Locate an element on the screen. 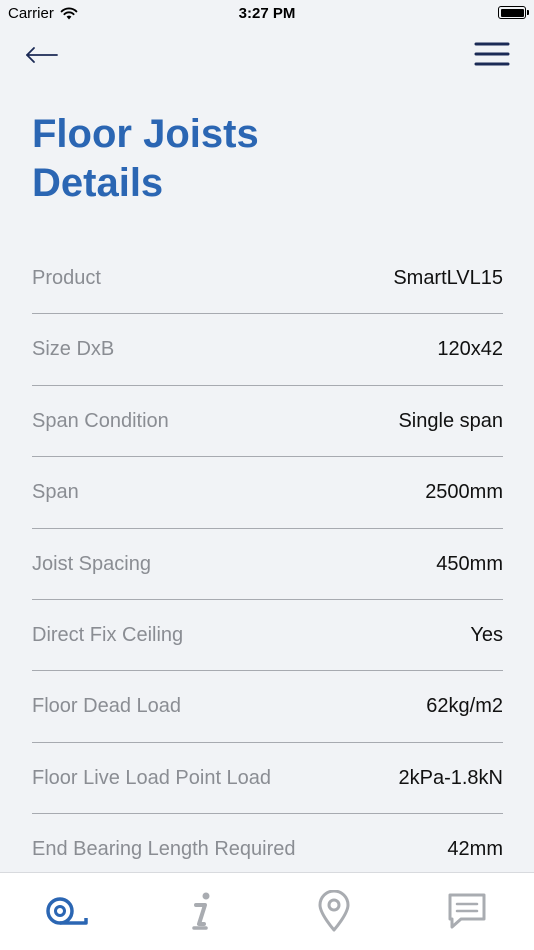 The image size is (534, 950). detail-row-product: Product SmartLVL15 is located at coordinates (267, 279).